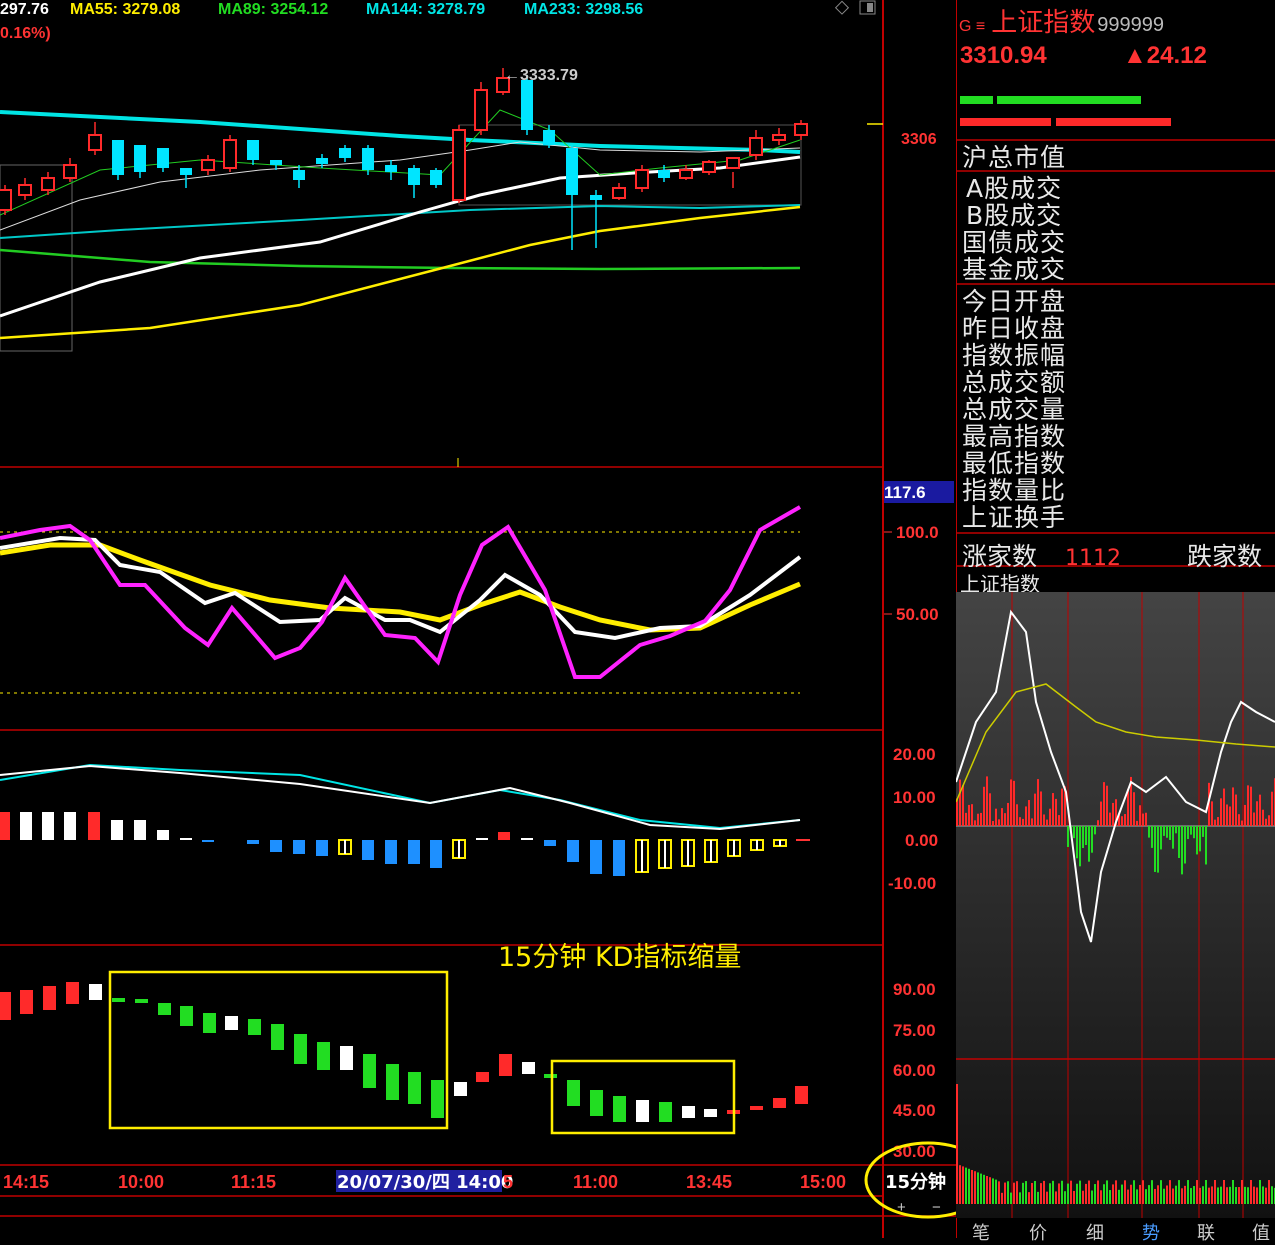 Image resolution: width=1275 pixels, height=1245 pixels. What do you see at coordinates (26, 1182) in the screenshot?
I see `time-label: 14:15` at bounding box center [26, 1182].